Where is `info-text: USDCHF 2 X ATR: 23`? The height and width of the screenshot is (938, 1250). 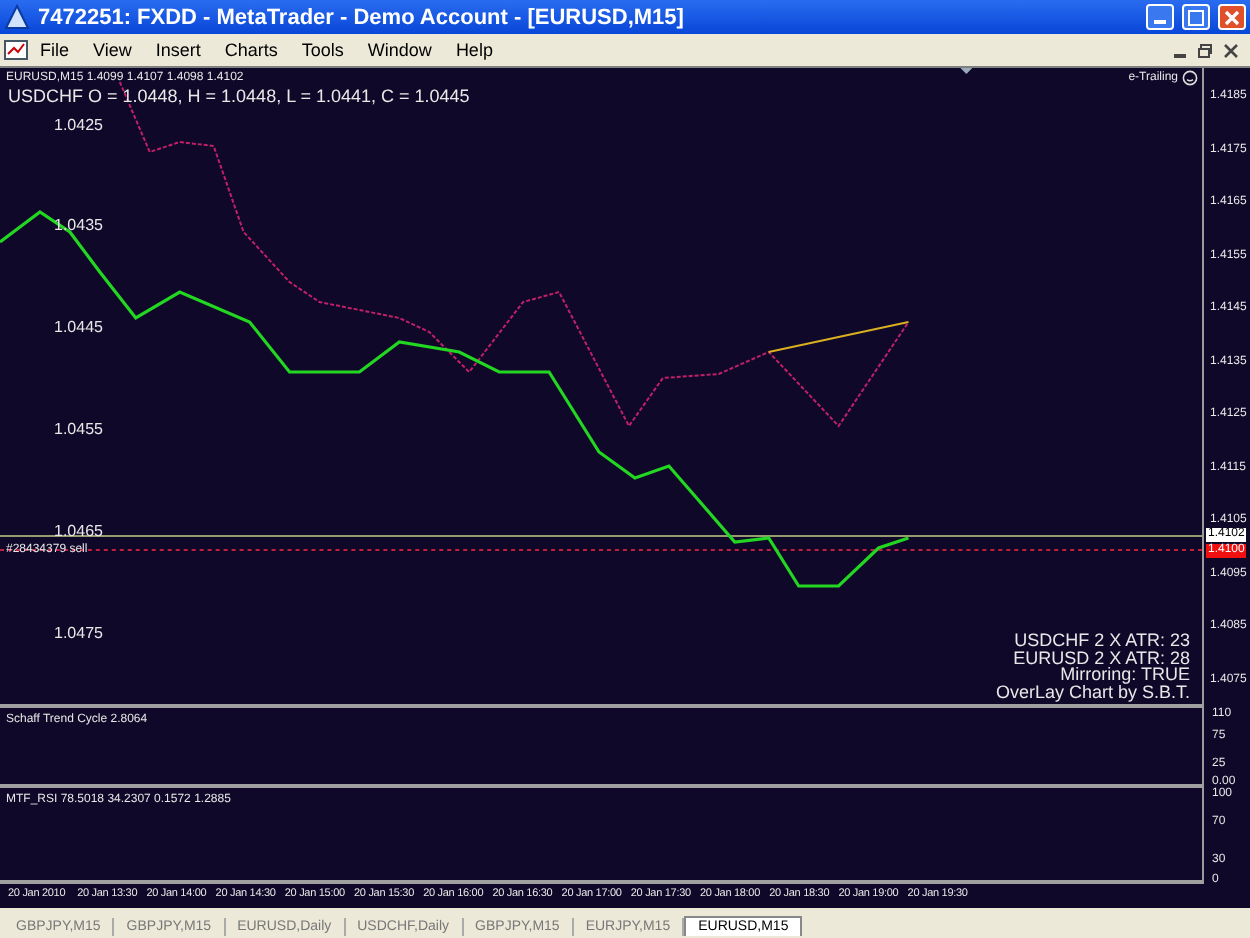 info-text: USDCHF 2 X ATR: 23 is located at coordinates (1101, 640).